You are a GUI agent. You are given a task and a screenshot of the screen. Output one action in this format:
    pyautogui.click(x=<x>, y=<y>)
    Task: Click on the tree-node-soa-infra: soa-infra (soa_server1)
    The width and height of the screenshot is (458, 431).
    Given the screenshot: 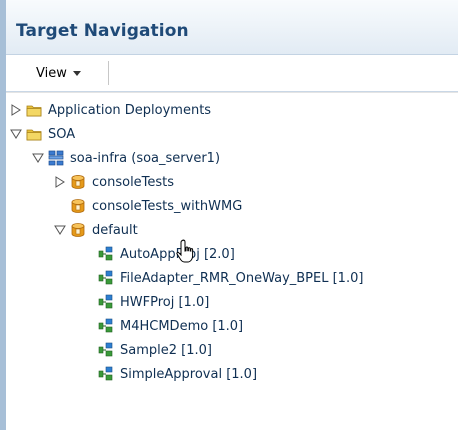 What is the action you would take?
    pyautogui.click(x=126, y=158)
    